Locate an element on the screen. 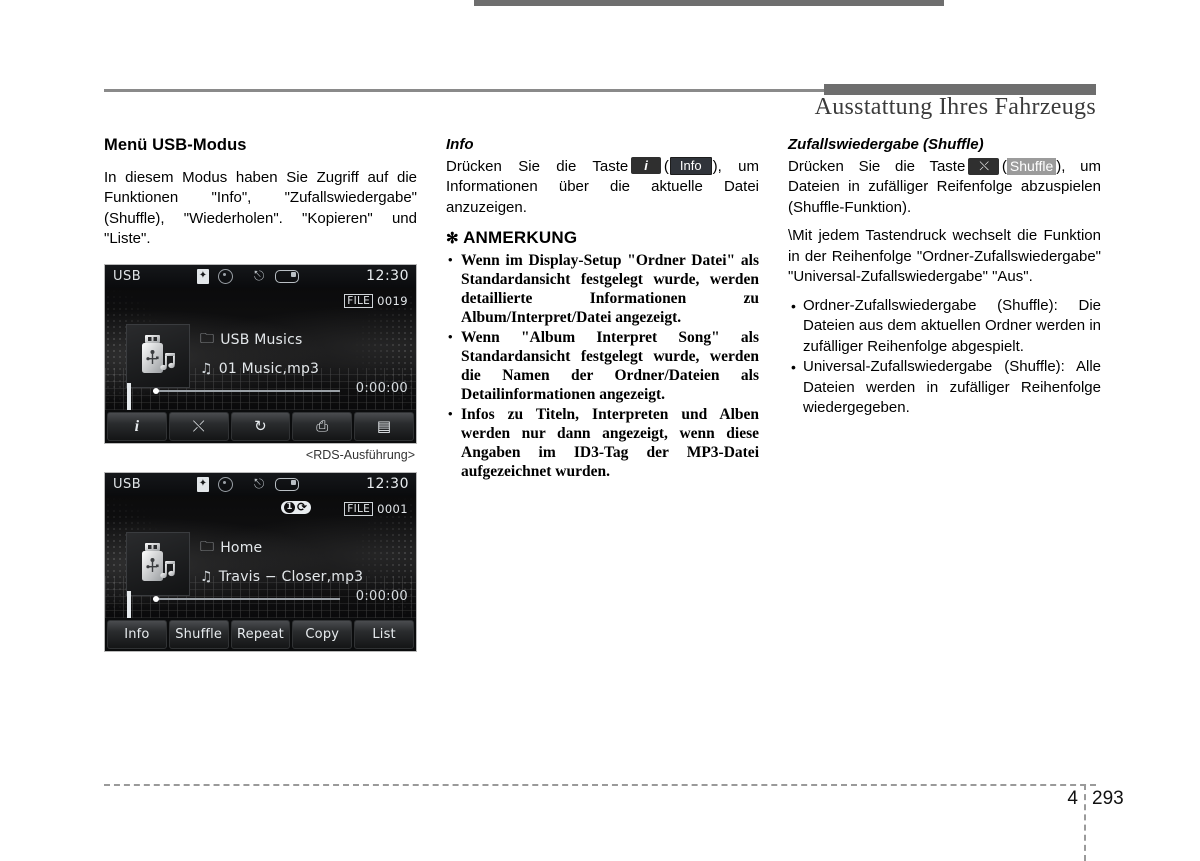 The width and height of the screenshot is (1200, 861). device1-status-bar: USB ✦ ⎋ 12:30 is located at coordinates (260, 276).